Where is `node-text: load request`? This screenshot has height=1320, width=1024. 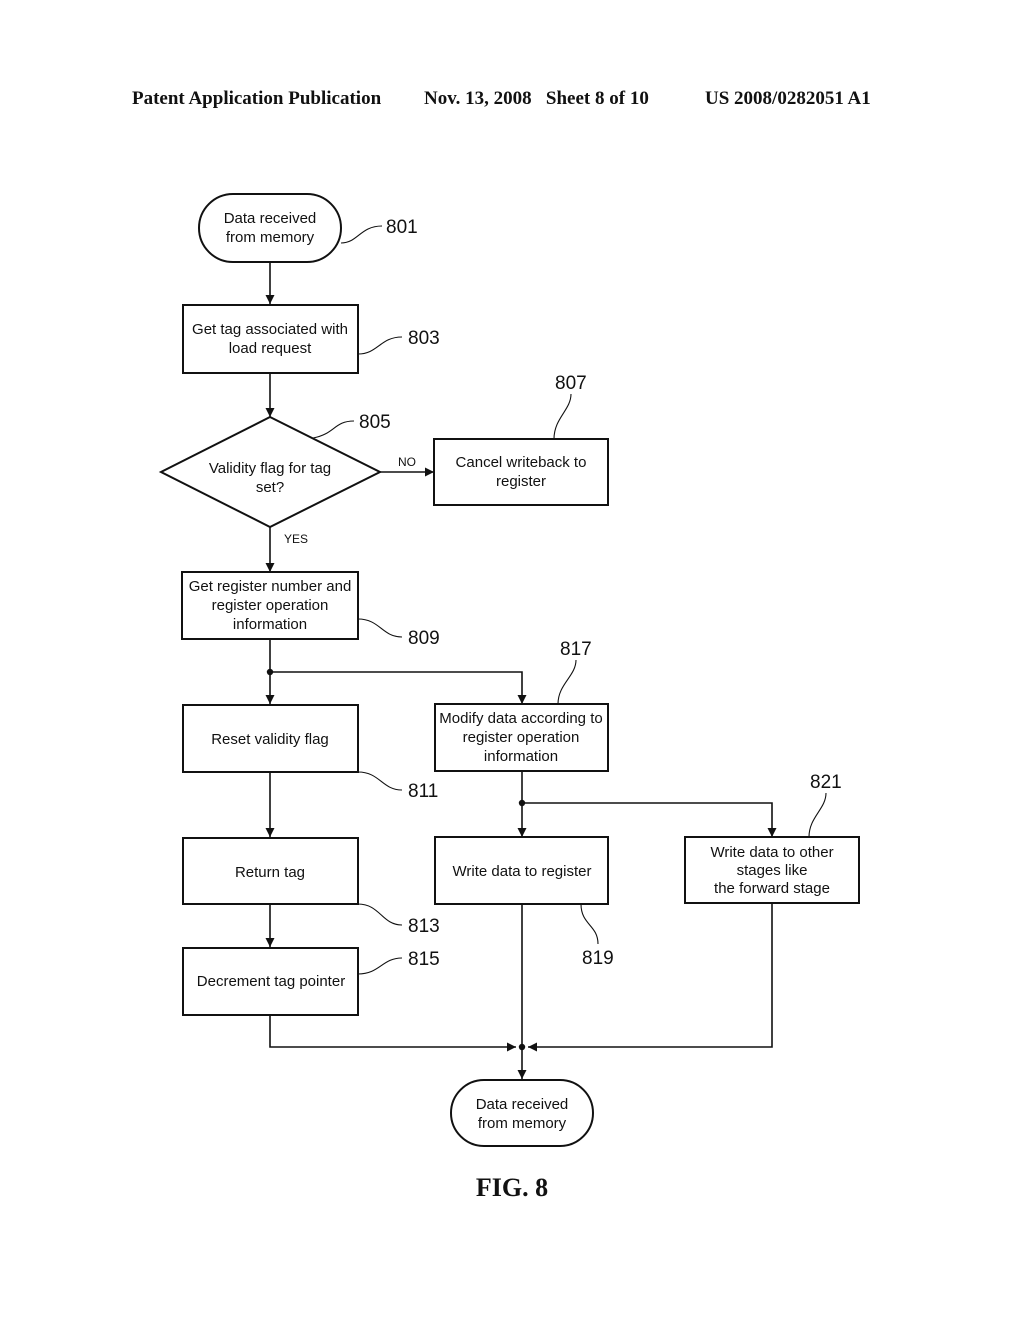 node-text: load request is located at coordinates (270, 348).